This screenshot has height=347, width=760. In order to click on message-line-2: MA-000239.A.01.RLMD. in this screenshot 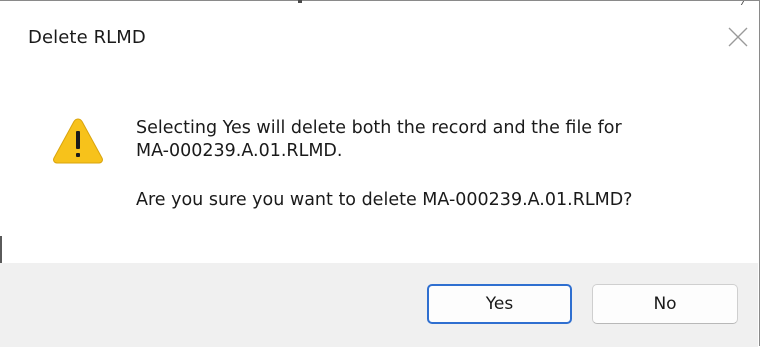, I will do `click(239, 151)`.